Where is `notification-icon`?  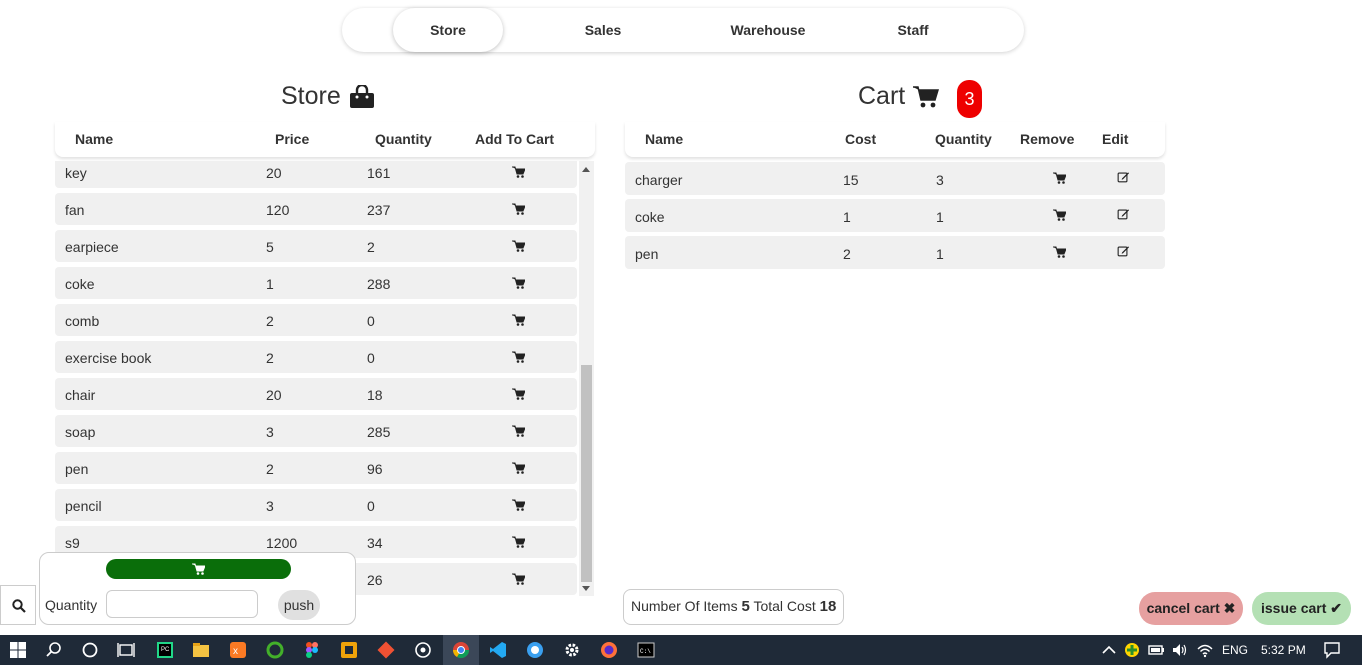
notification-icon is located at coordinates (1332, 650).